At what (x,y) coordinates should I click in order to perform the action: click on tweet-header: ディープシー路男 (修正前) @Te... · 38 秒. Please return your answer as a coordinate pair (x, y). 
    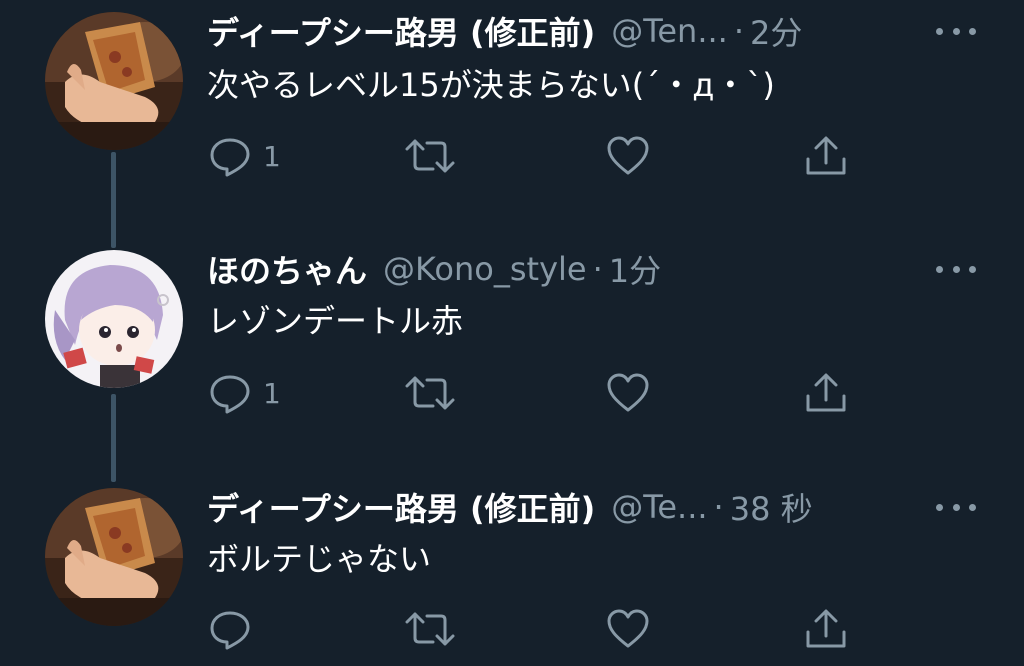
    Looking at the image, I should click on (575, 507).